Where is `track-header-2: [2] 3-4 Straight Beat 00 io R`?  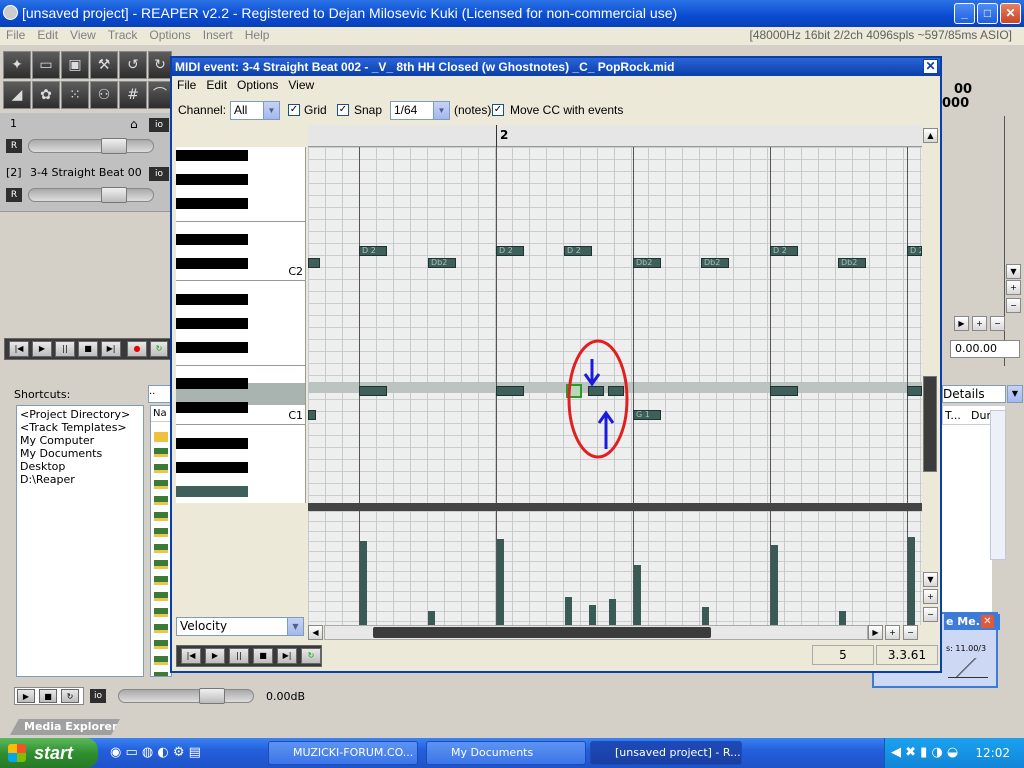 track-header-2: [2] 3-4 Straight Beat 00 io R is located at coordinates (86, 186).